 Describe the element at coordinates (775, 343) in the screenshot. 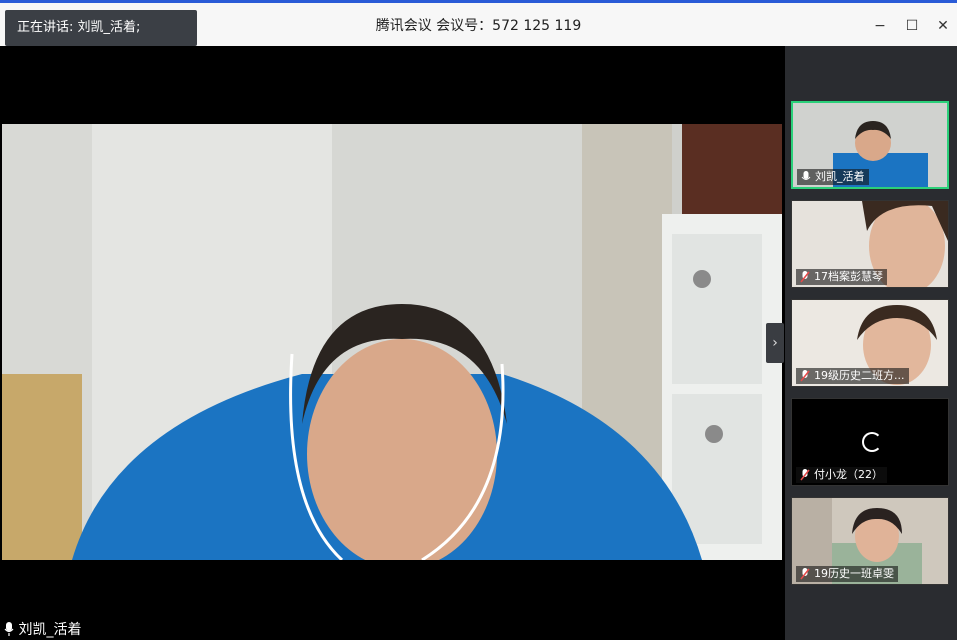

I see `collapse-panel-button: ›` at that location.